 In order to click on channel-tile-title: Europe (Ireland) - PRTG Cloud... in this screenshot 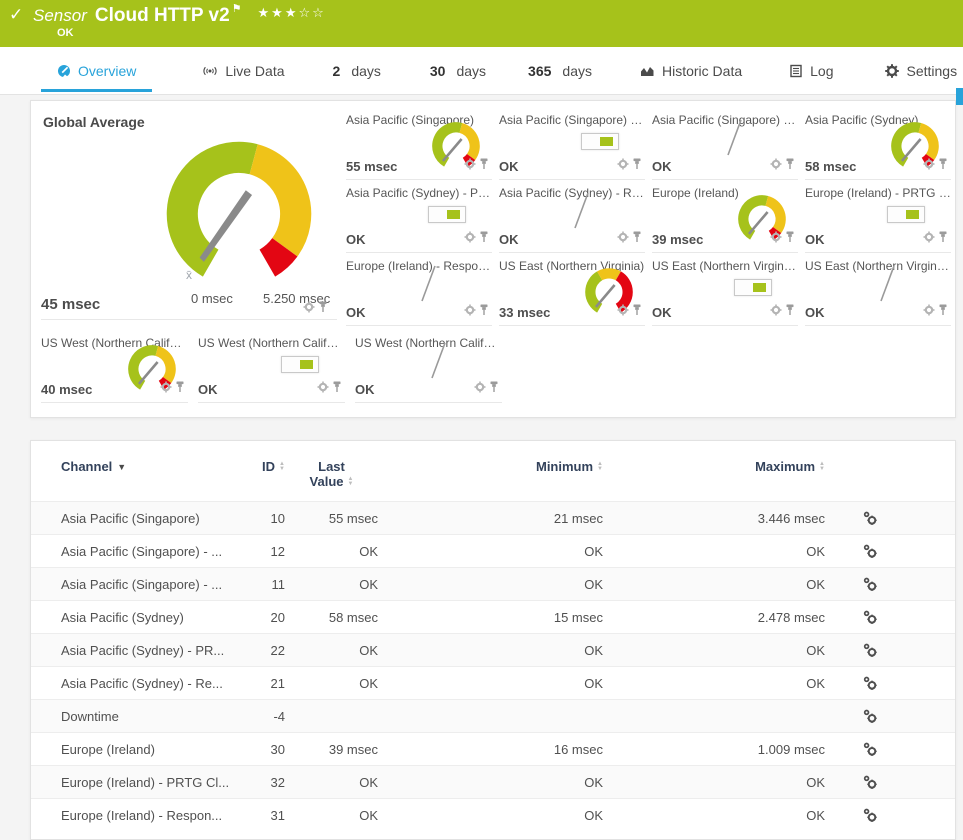, I will do `click(878, 193)`.